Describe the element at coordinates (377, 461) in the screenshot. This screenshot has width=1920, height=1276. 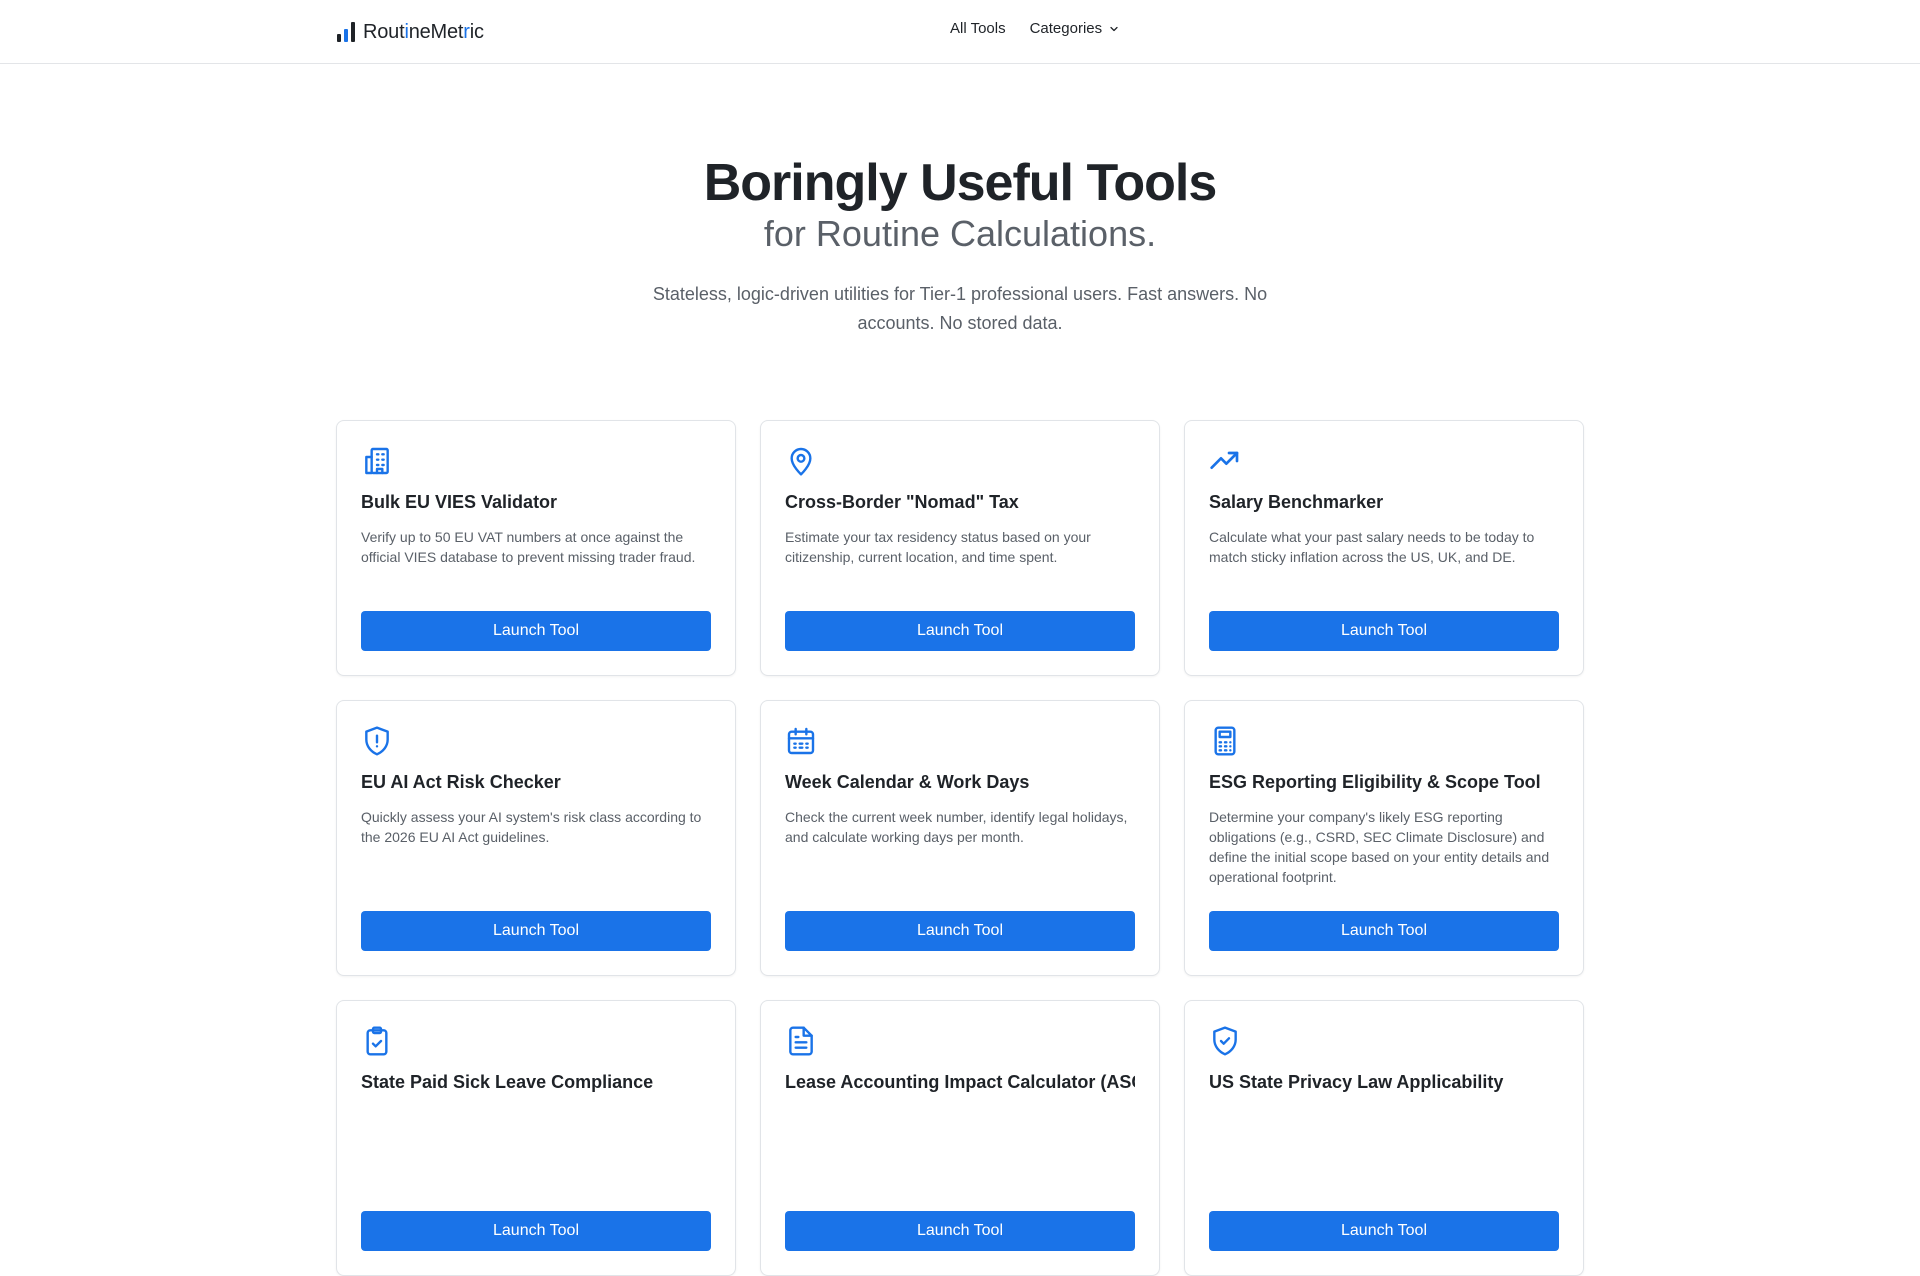
I see `building-icon` at that location.